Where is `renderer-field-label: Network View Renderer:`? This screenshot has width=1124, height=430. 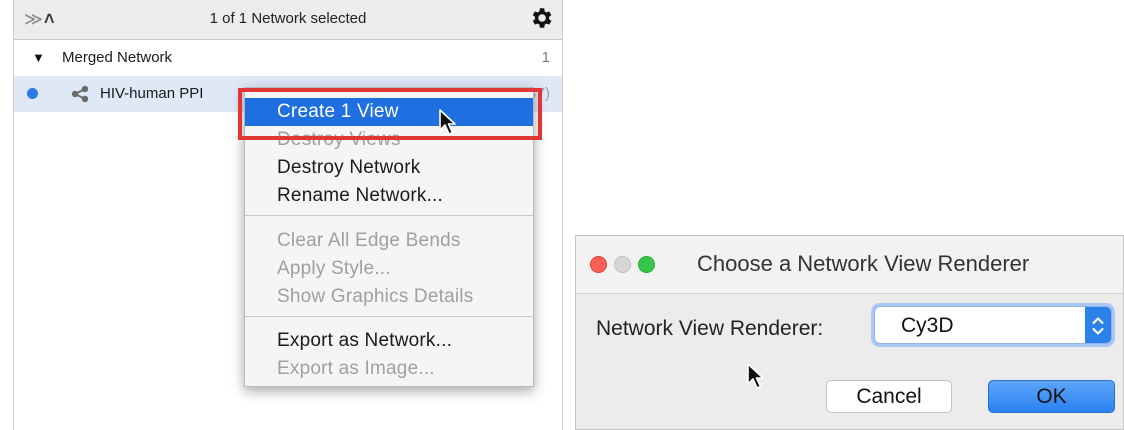 renderer-field-label: Network View Renderer: is located at coordinates (710, 328).